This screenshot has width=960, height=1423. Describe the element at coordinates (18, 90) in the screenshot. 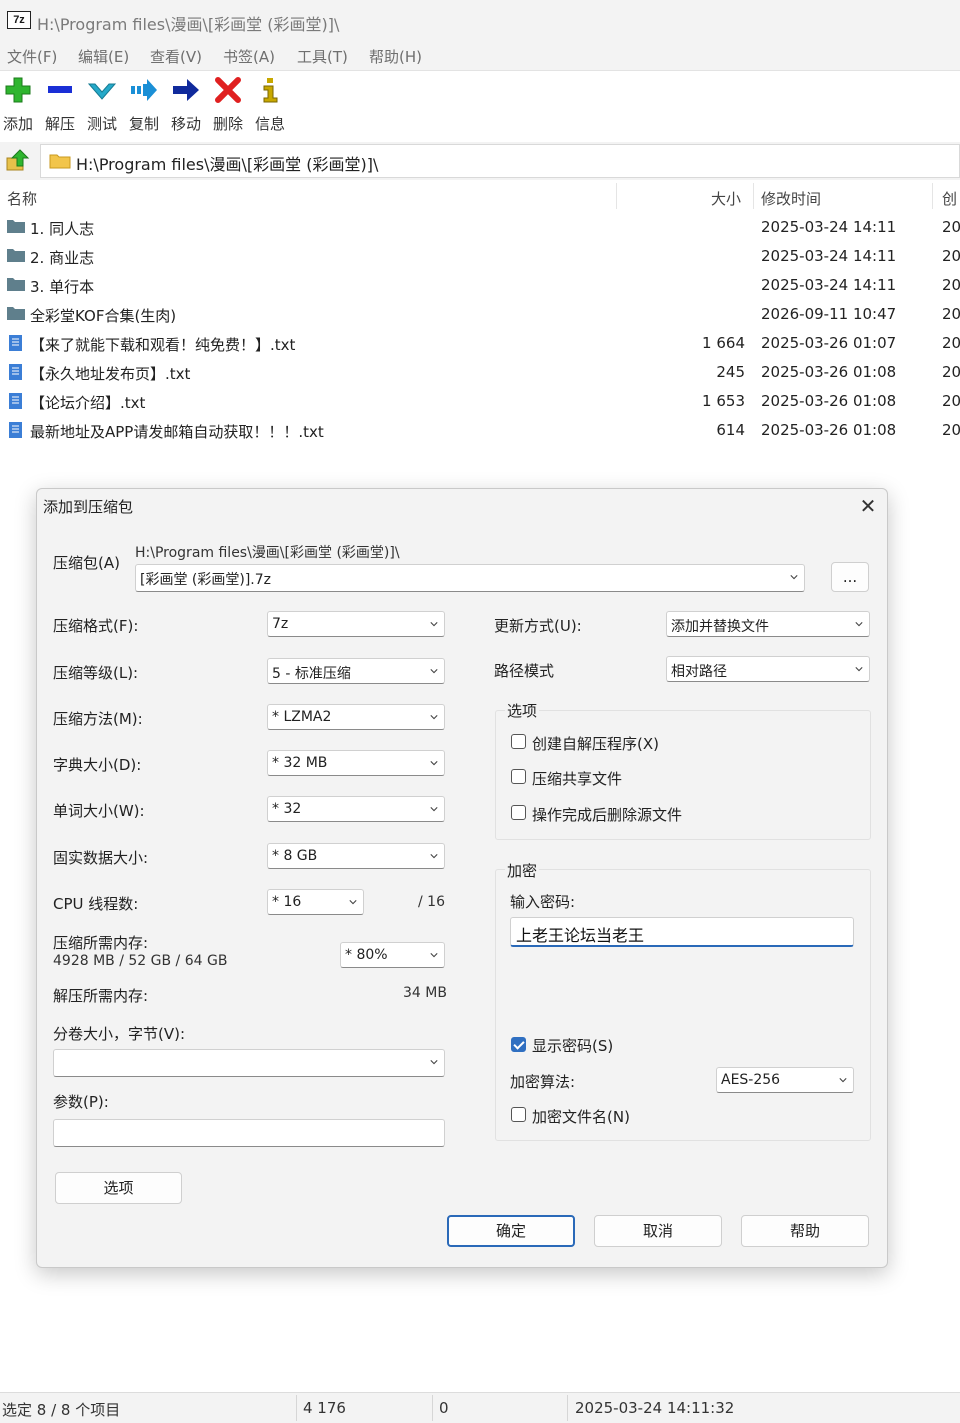

I see `plus-icon` at that location.